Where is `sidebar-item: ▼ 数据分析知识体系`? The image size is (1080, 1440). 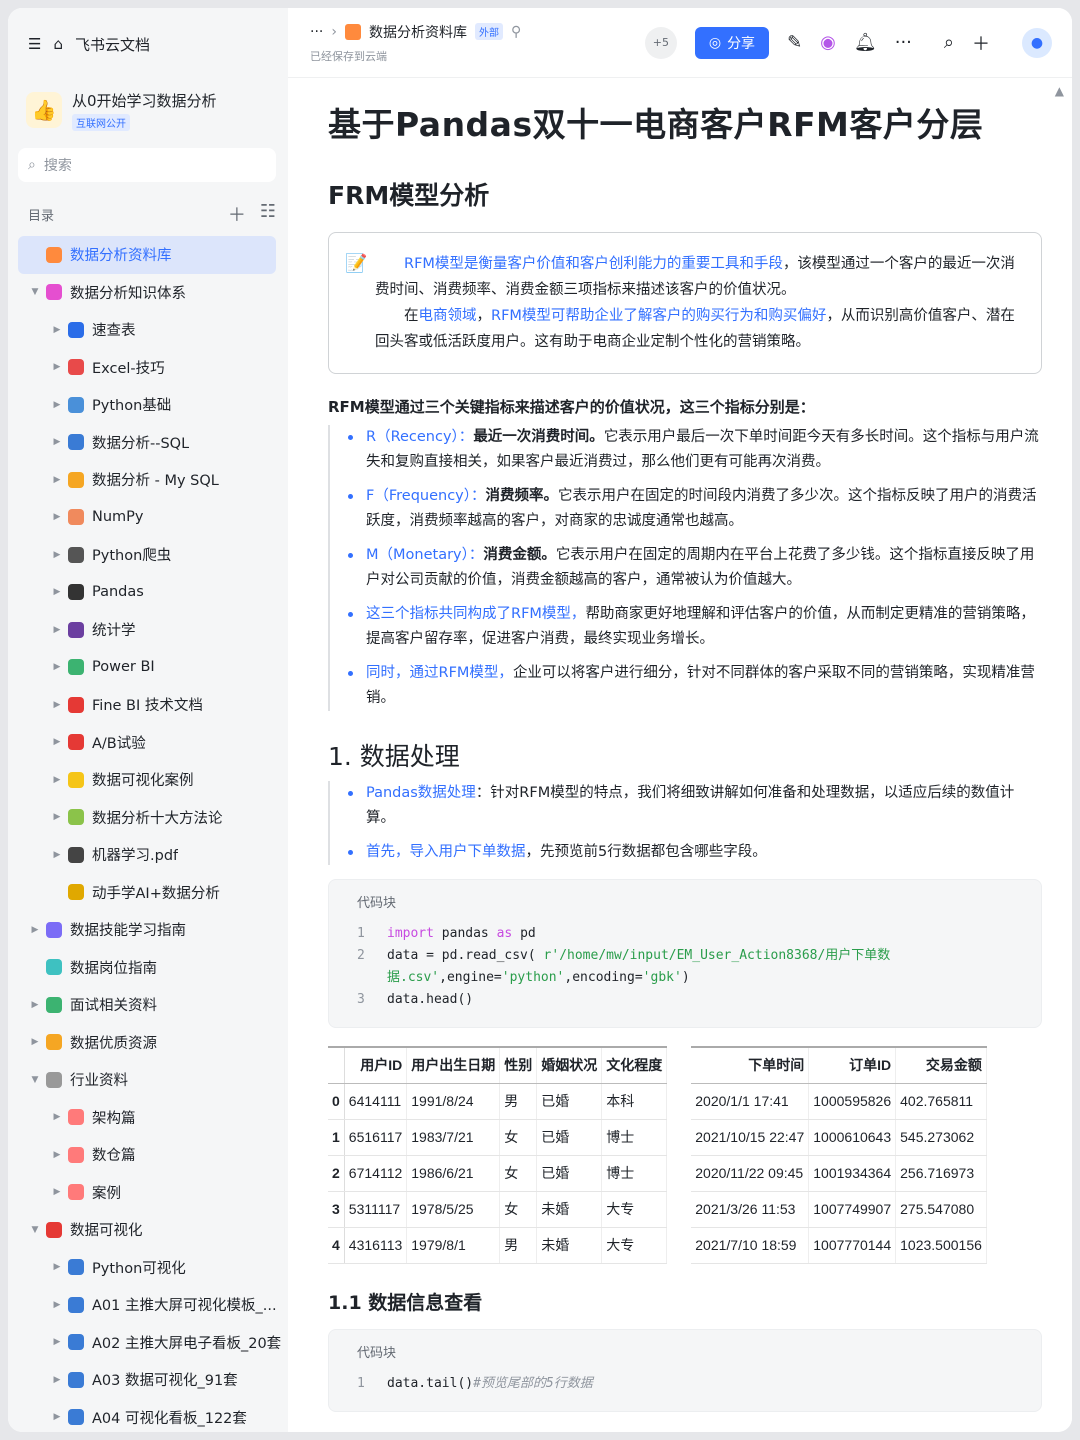 sidebar-item: ▼ 数据分析知识体系 is located at coordinates (148, 293).